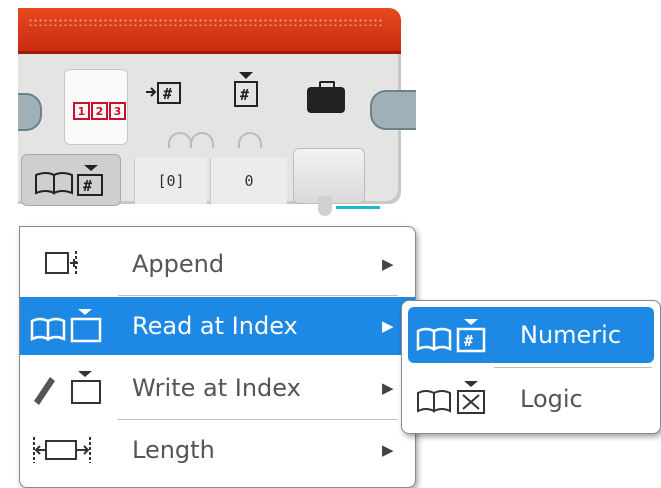 The image size is (661, 488). What do you see at coordinates (358, 207) in the screenshot?
I see `wire` at bounding box center [358, 207].